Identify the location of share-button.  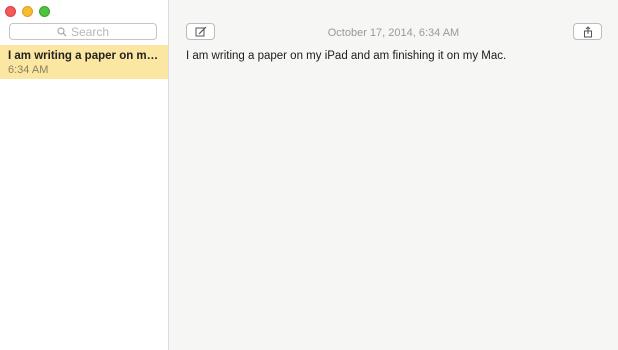
(587, 31).